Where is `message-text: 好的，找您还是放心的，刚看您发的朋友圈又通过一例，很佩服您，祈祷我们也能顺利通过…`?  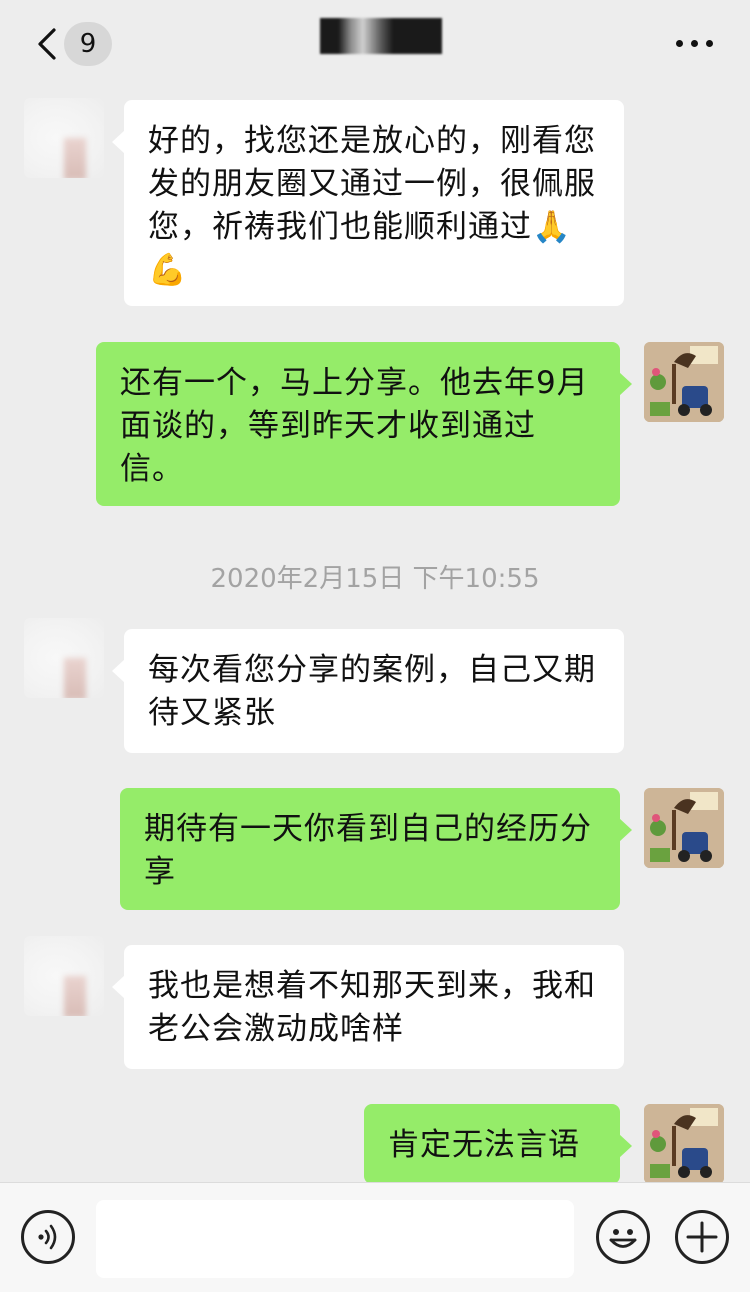
message-text: 好的，找您还是放心的，刚看您发的朋友圈又通过一例，很佩服您，祈祷我们也能顺利通过… is located at coordinates (372, 205).